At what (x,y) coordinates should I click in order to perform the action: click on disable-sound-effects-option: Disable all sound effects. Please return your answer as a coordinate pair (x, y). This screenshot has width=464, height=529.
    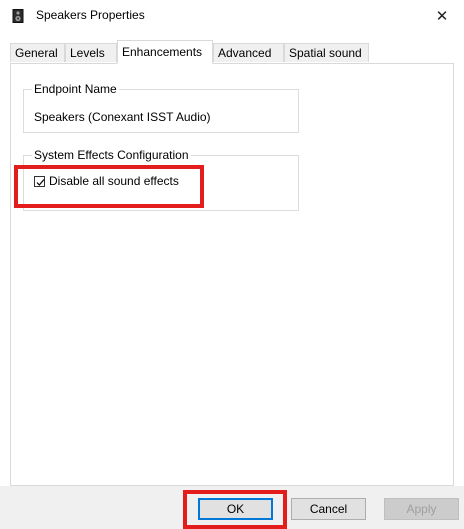
    Looking at the image, I should click on (106, 181).